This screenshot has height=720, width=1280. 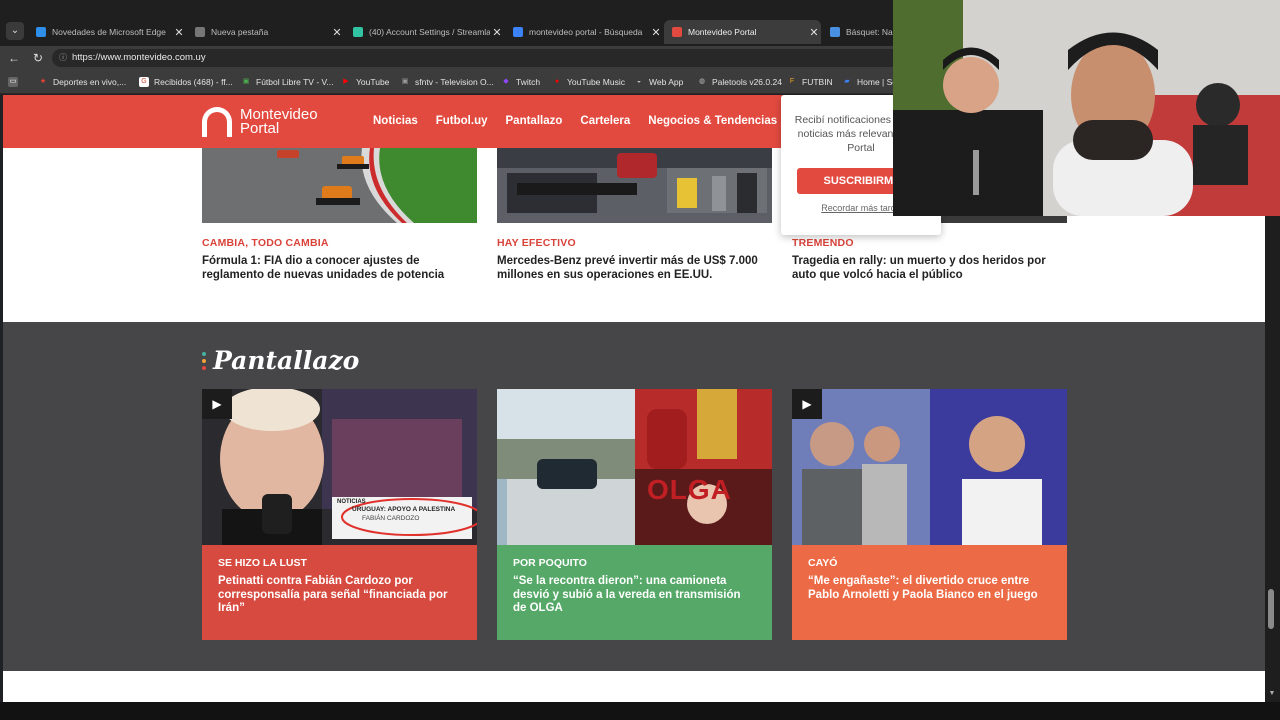 What do you see at coordinates (596, 82) in the screenshot?
I see `bookmark-label: YouTube Music` at bounding box center [596, 82].